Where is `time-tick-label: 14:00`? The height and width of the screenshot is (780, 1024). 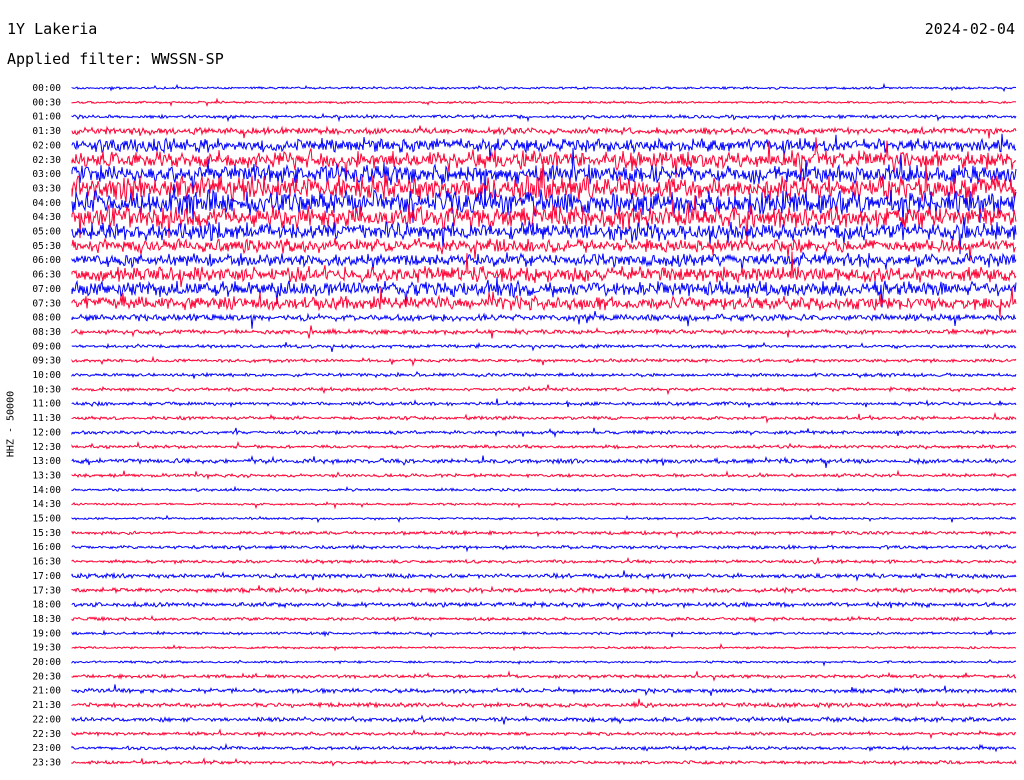
time-tick-label: 14:00 is located at coordinates (46, 490).